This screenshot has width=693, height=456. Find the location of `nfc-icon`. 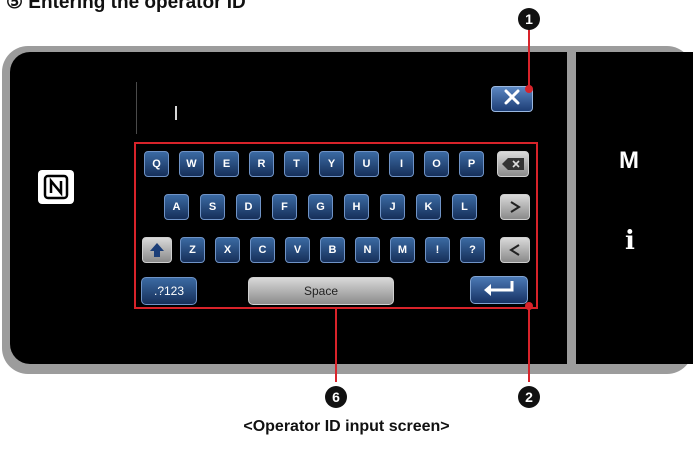

nfc-icon is located at coordinates (56, 187).